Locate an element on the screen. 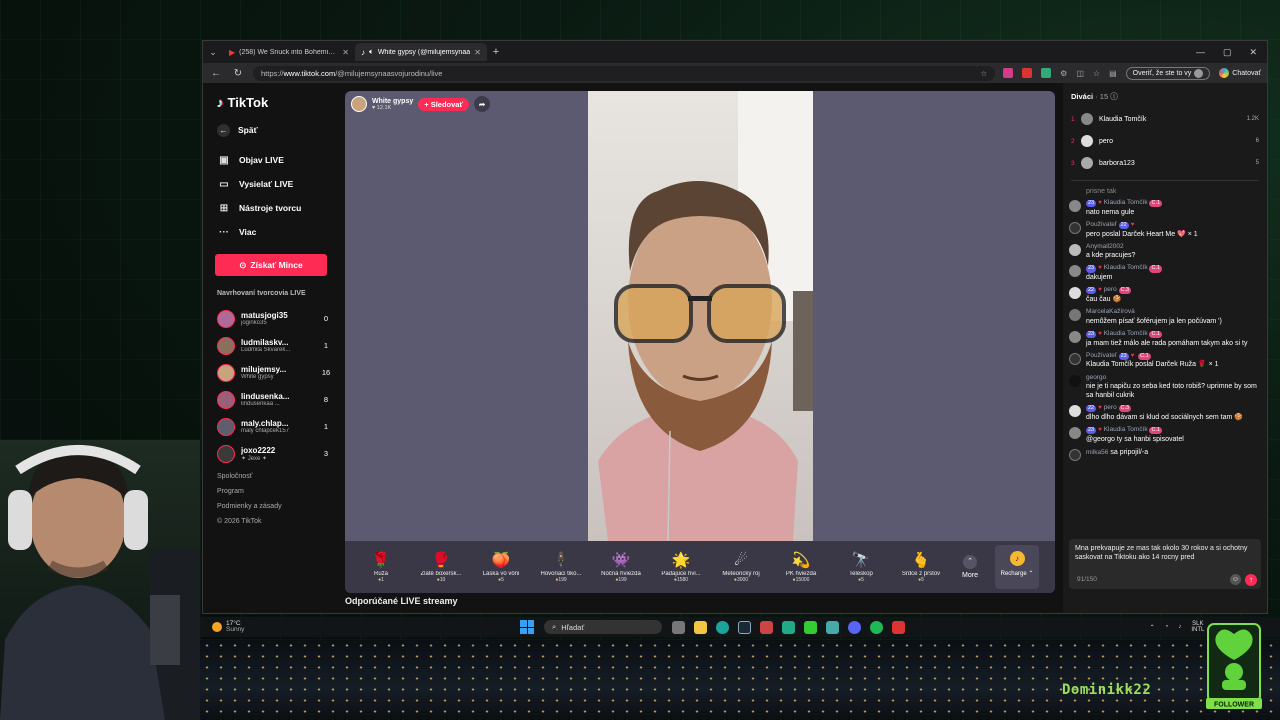  tab-tiktok: ♪ 🔈︎ White gypsy (@milujemsynaa ✕ is located at coordinates (421, 52).